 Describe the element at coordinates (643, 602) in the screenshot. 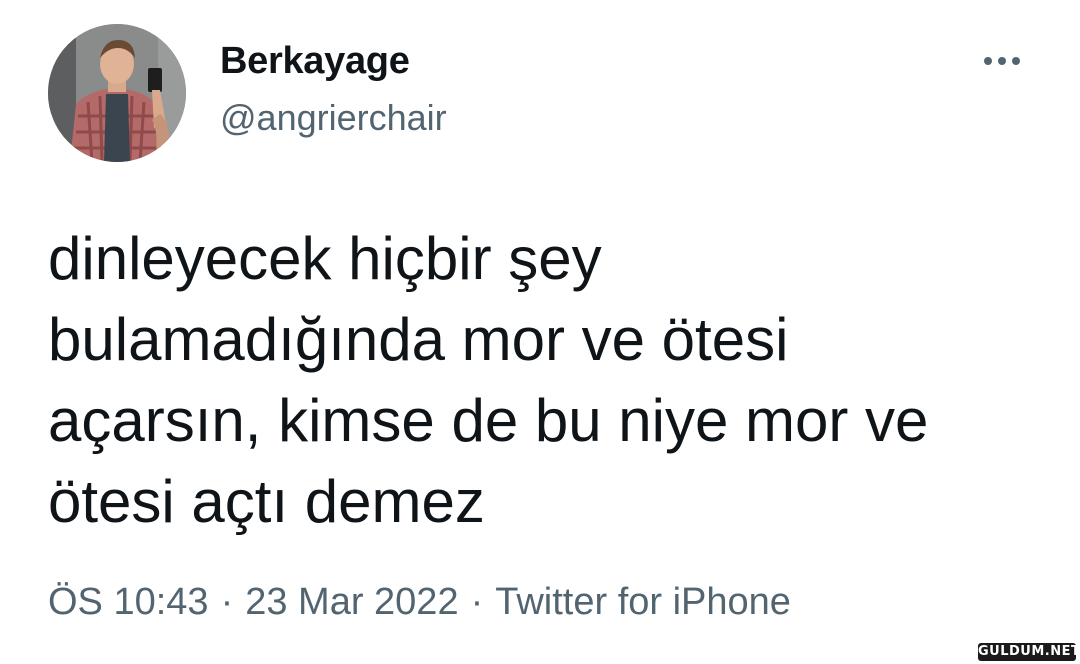

I see `tweet-source-link: Twitter for iPhone` at that location.